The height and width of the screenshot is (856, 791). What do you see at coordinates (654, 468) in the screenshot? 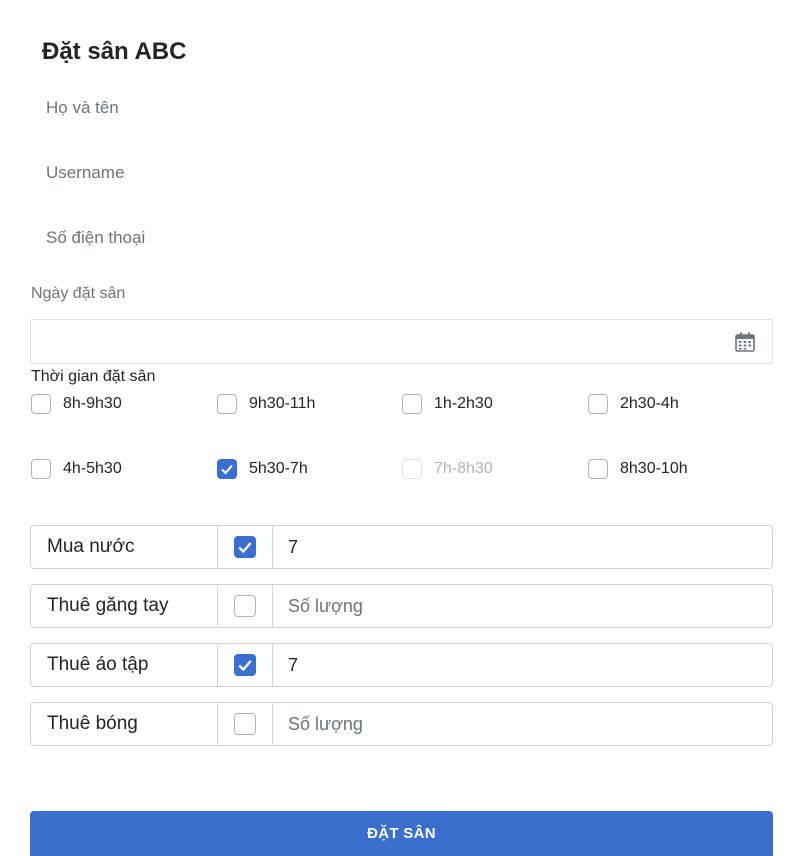
I see `time-slot-label: 8h30-10h` at bounding box center [654, 468].